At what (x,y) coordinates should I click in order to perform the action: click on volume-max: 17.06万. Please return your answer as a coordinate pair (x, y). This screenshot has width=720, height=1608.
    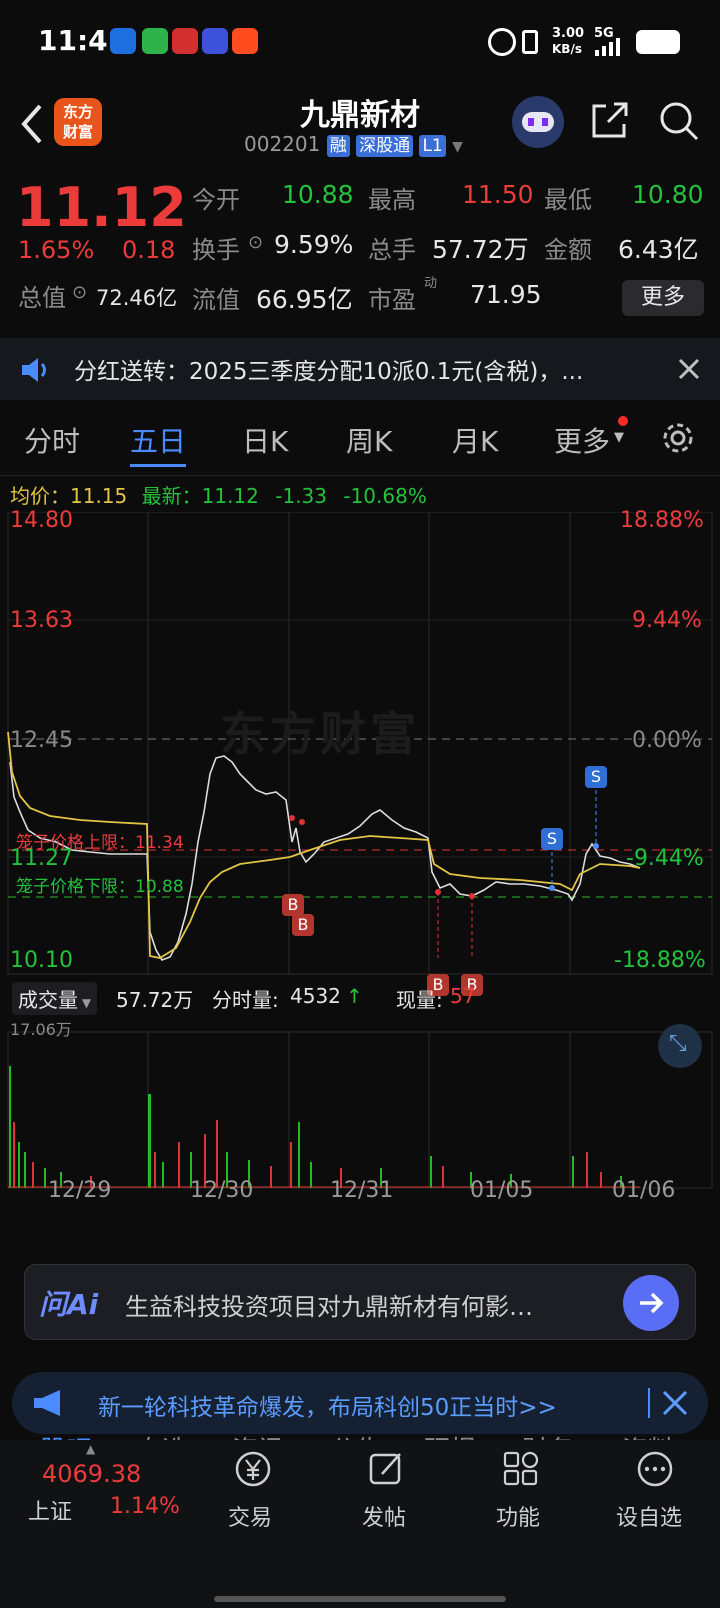
    Looking at the image, I should click on (41, 1029).